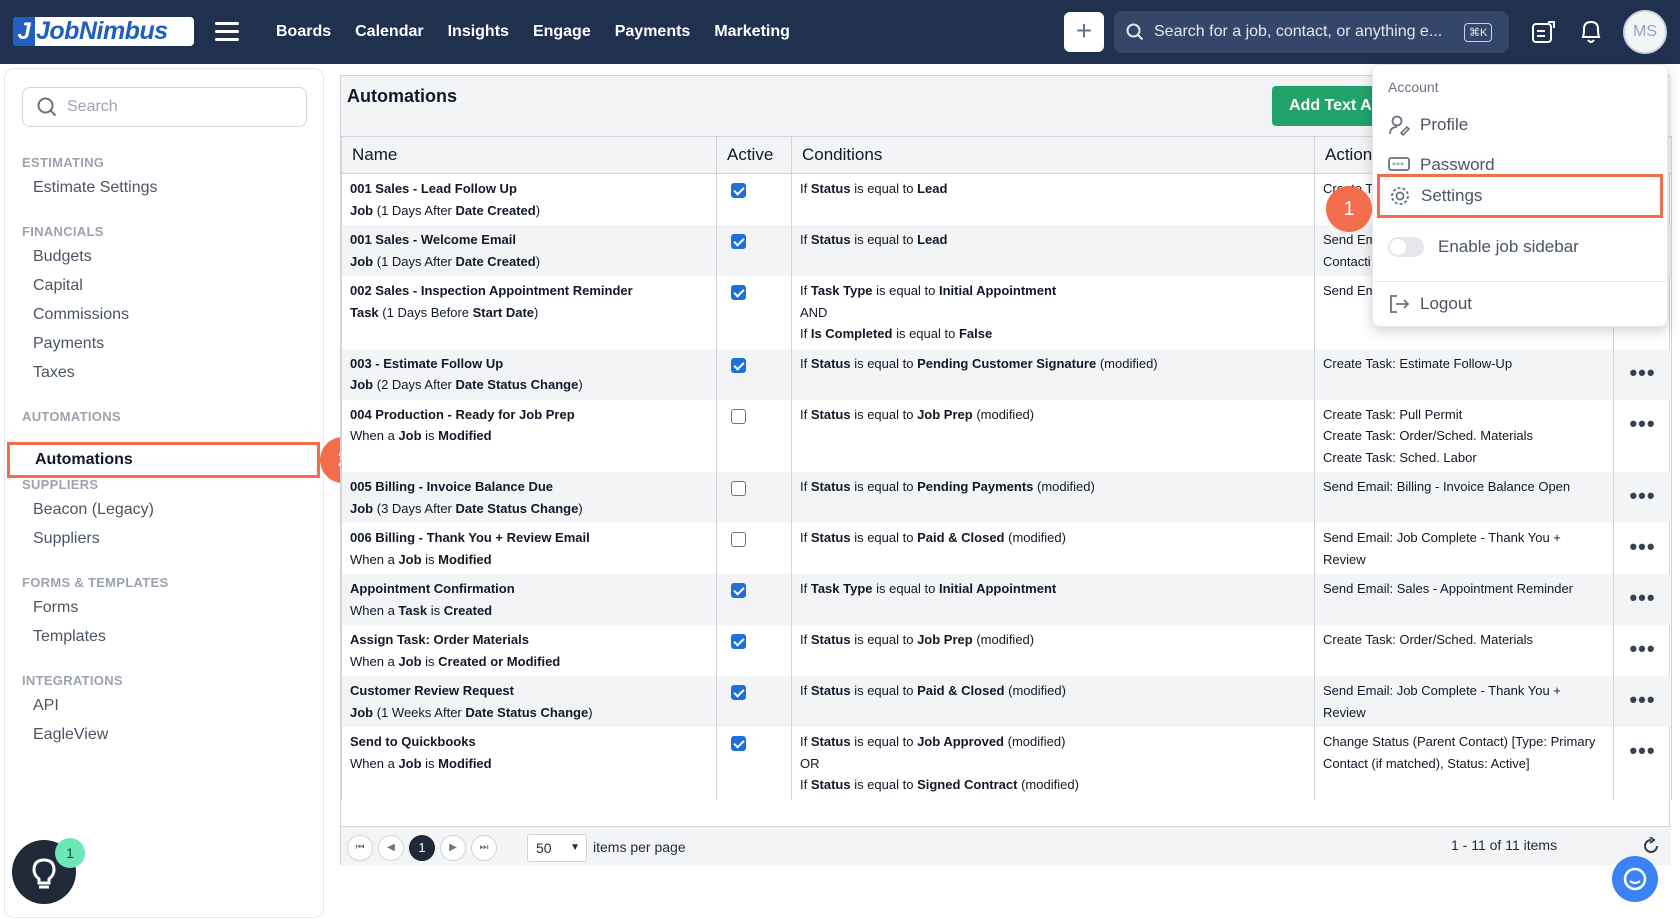  I want to click on user-avatar: MS, so click(1645, 32).